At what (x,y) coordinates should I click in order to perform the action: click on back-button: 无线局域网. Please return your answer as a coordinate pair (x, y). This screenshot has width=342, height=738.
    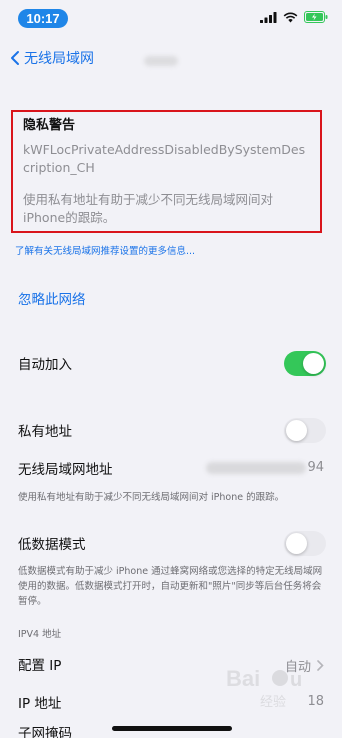
    Looking at the image, I should click on (52, 58).